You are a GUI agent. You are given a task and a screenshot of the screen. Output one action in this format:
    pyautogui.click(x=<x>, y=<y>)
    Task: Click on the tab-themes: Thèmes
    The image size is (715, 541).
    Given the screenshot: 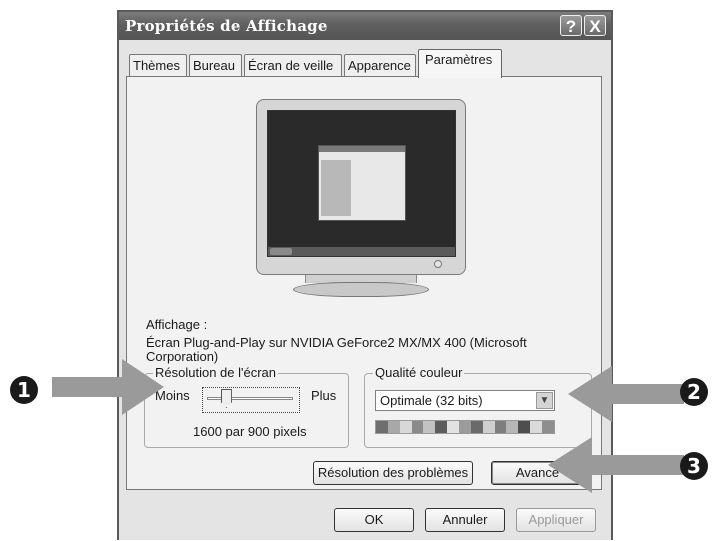 What is the action you would take?
    pyautogui.click(x=158, y=65)
    